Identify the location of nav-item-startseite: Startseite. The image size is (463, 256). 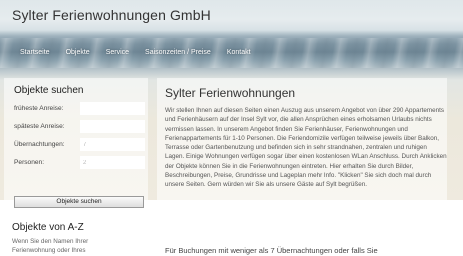
(35, 52).